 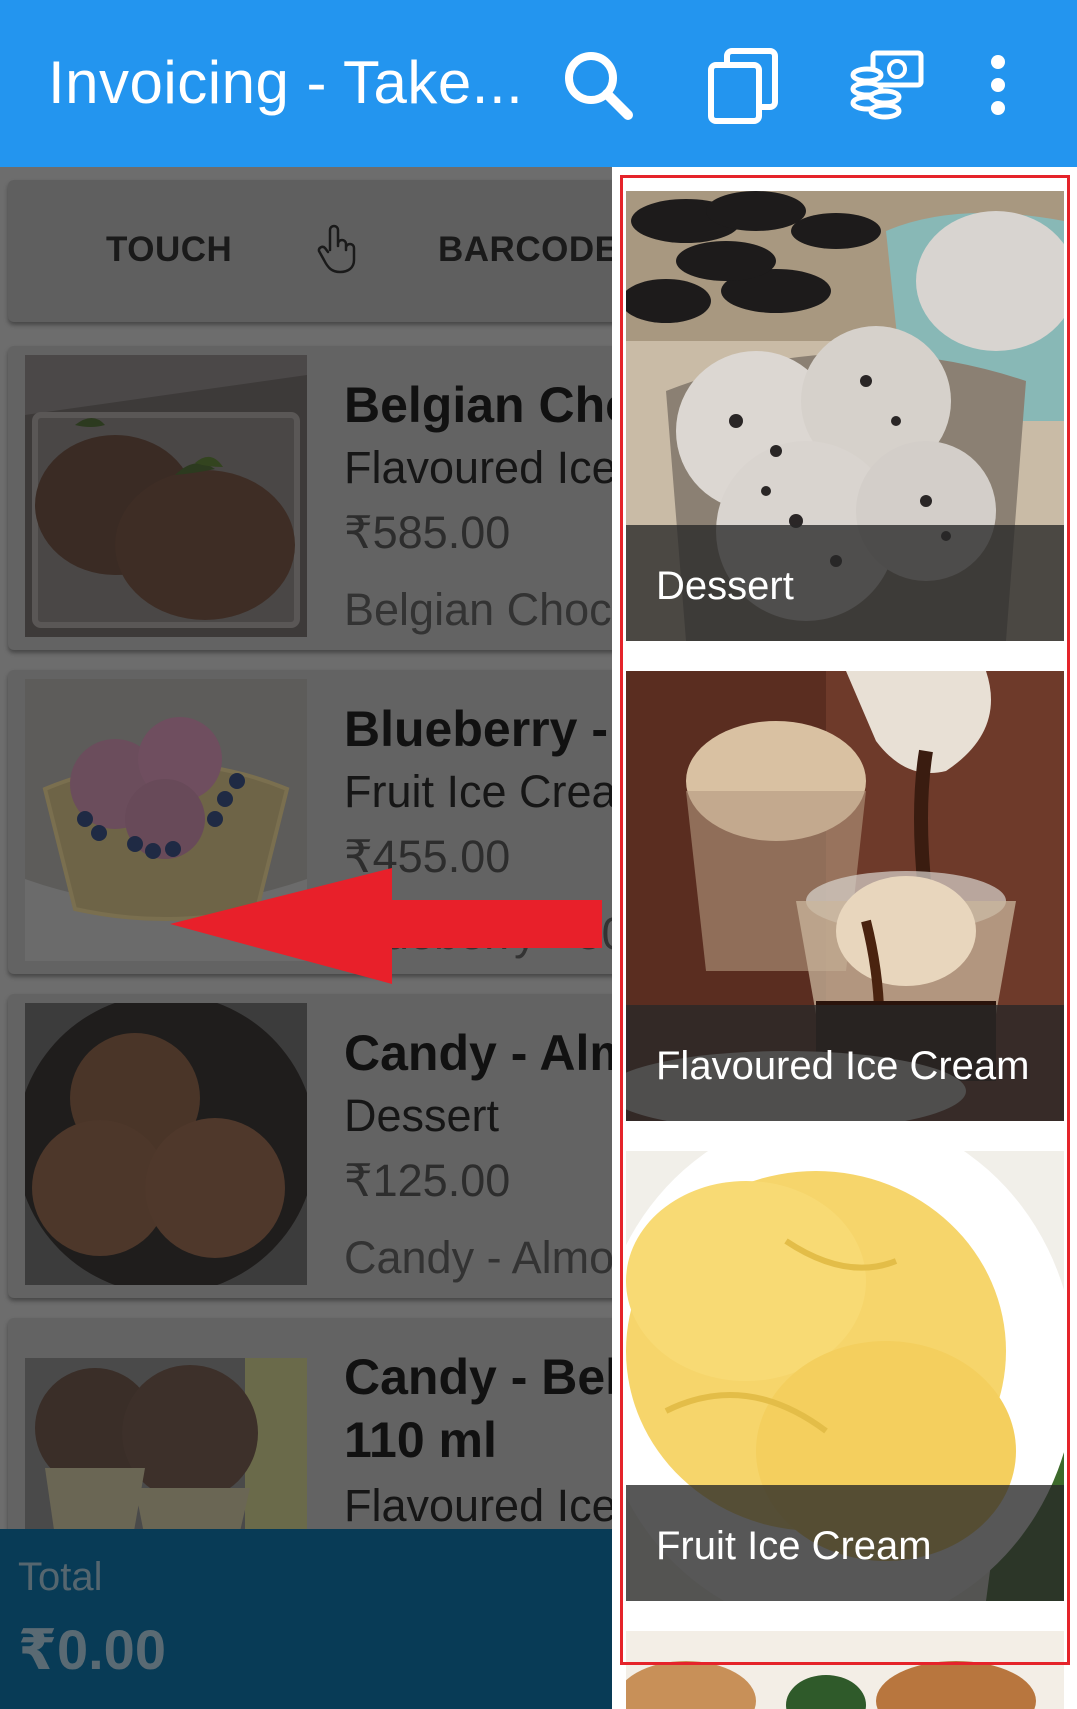 What do you see at coordinates (314, 251) in the screenshot?
I see `input-mode-bar: TOUCH BARCODE` at bounding box center [314, 251].